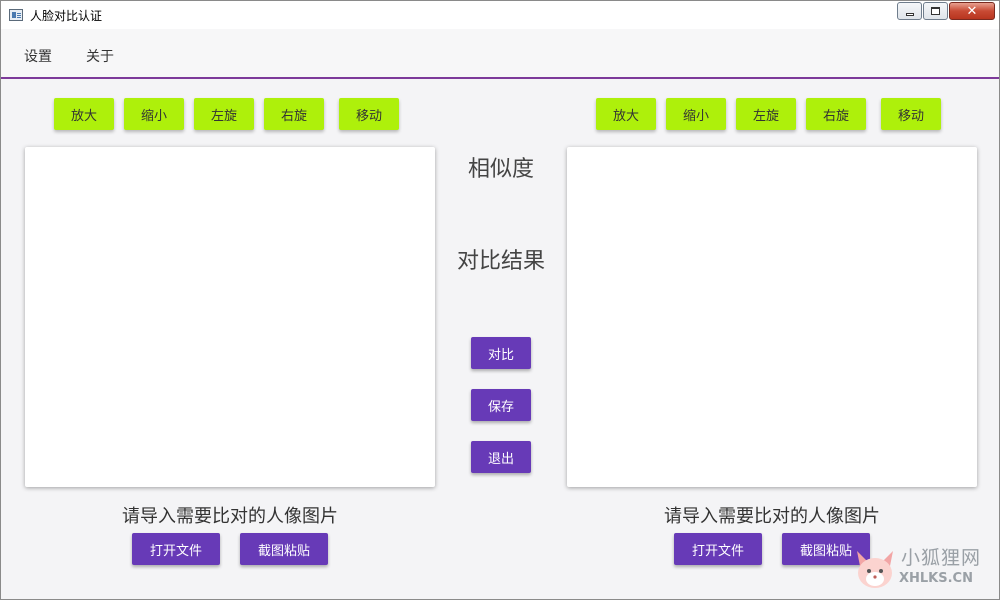 The image size is (1000, 600). I want to click on left-import-prompt: 请导入需要比对的人像图片, so click(230, 516).